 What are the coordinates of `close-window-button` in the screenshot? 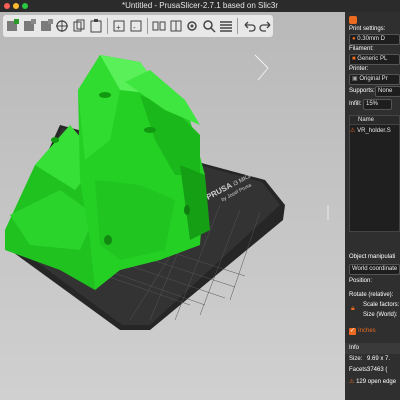 It's located at (7, 6).